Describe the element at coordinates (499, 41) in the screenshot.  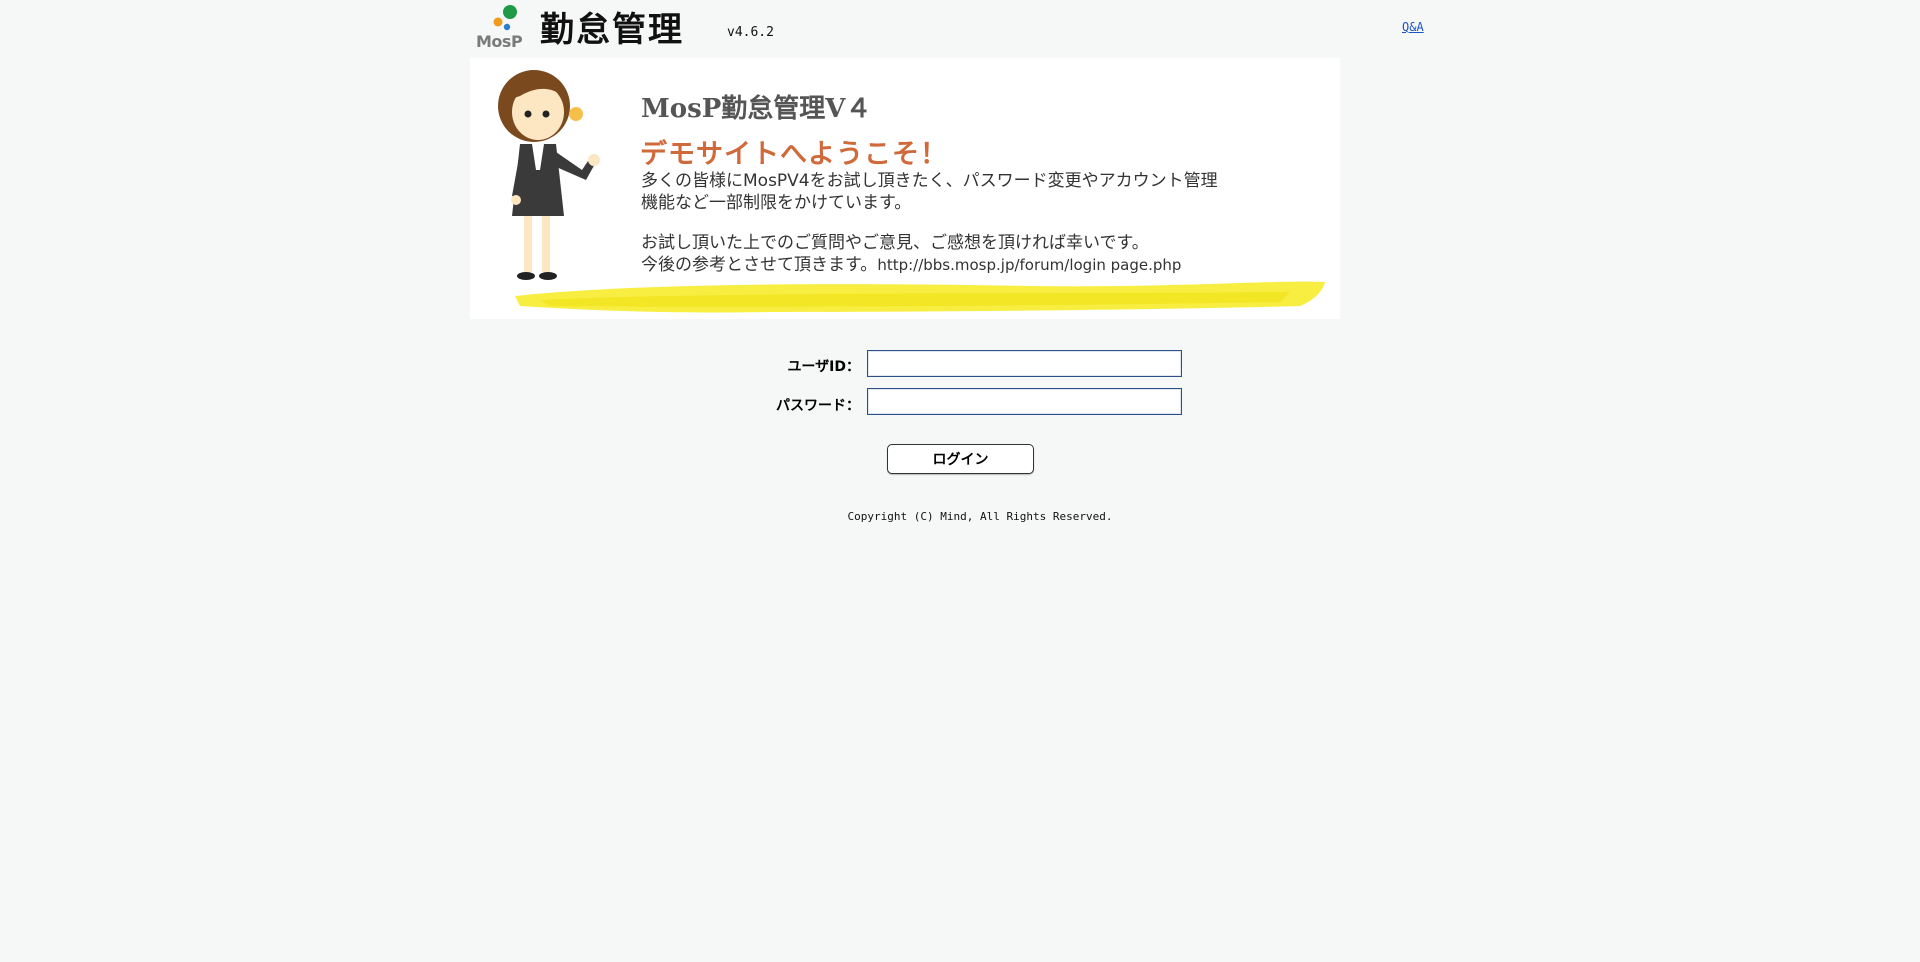
I see `logo-text: MosP` at that location.